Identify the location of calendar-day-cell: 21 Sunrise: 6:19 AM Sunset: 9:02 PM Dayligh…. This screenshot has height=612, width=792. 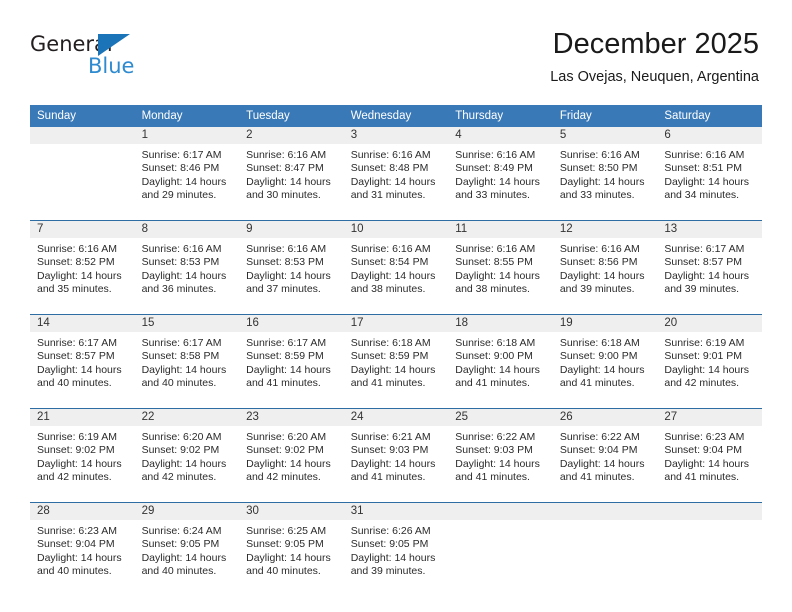
(82, 455).